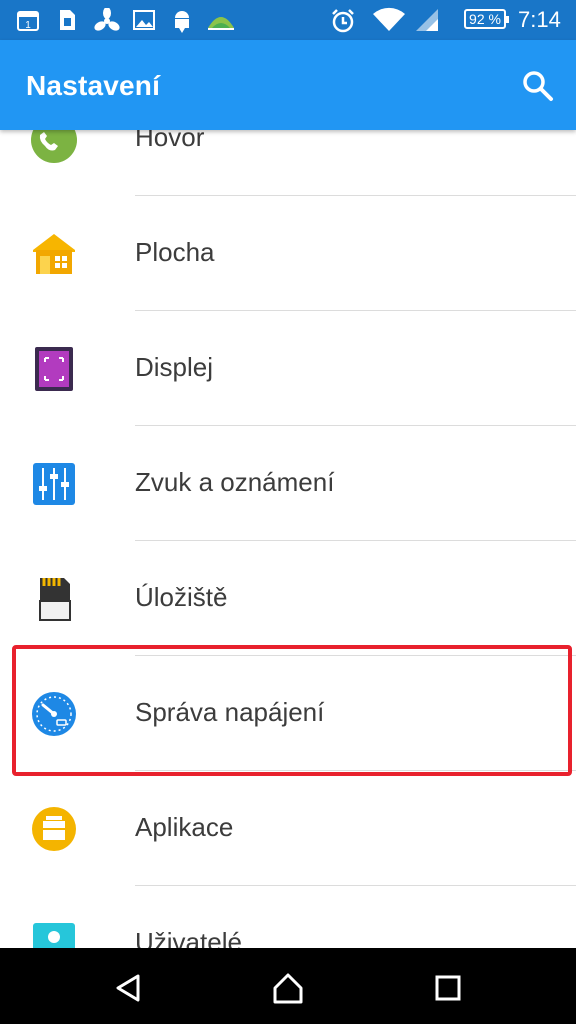 The height and width of the screenshot is (1024, 576). I want to click on display-icon, so click(54, 369).